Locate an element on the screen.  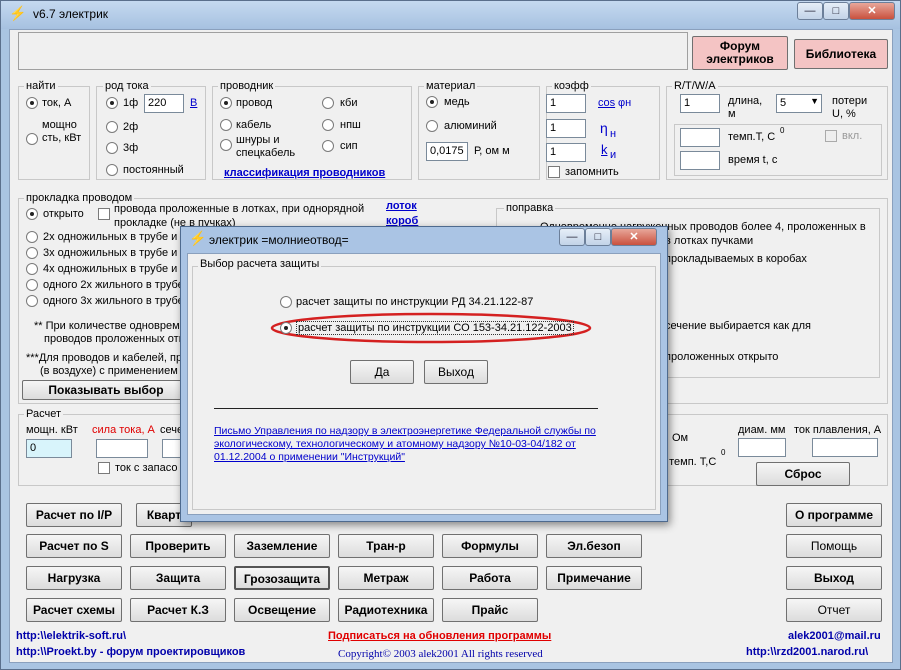
kbi-radio is located at coordinates (328, 103).